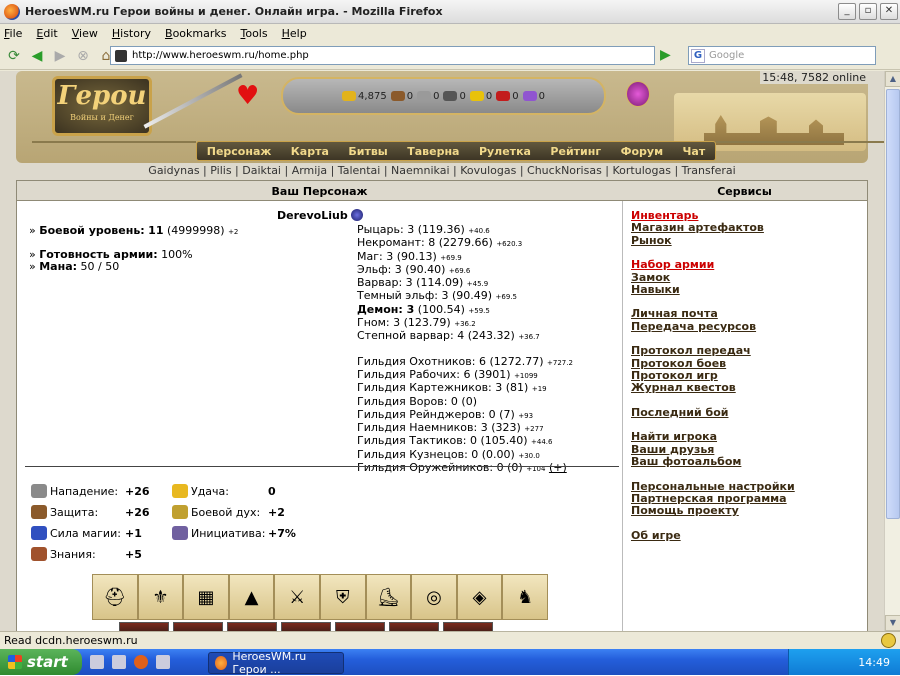  Describe the element at coordinates (713, 240) in the screenshot. I see `service-link: Рынок` at that location.